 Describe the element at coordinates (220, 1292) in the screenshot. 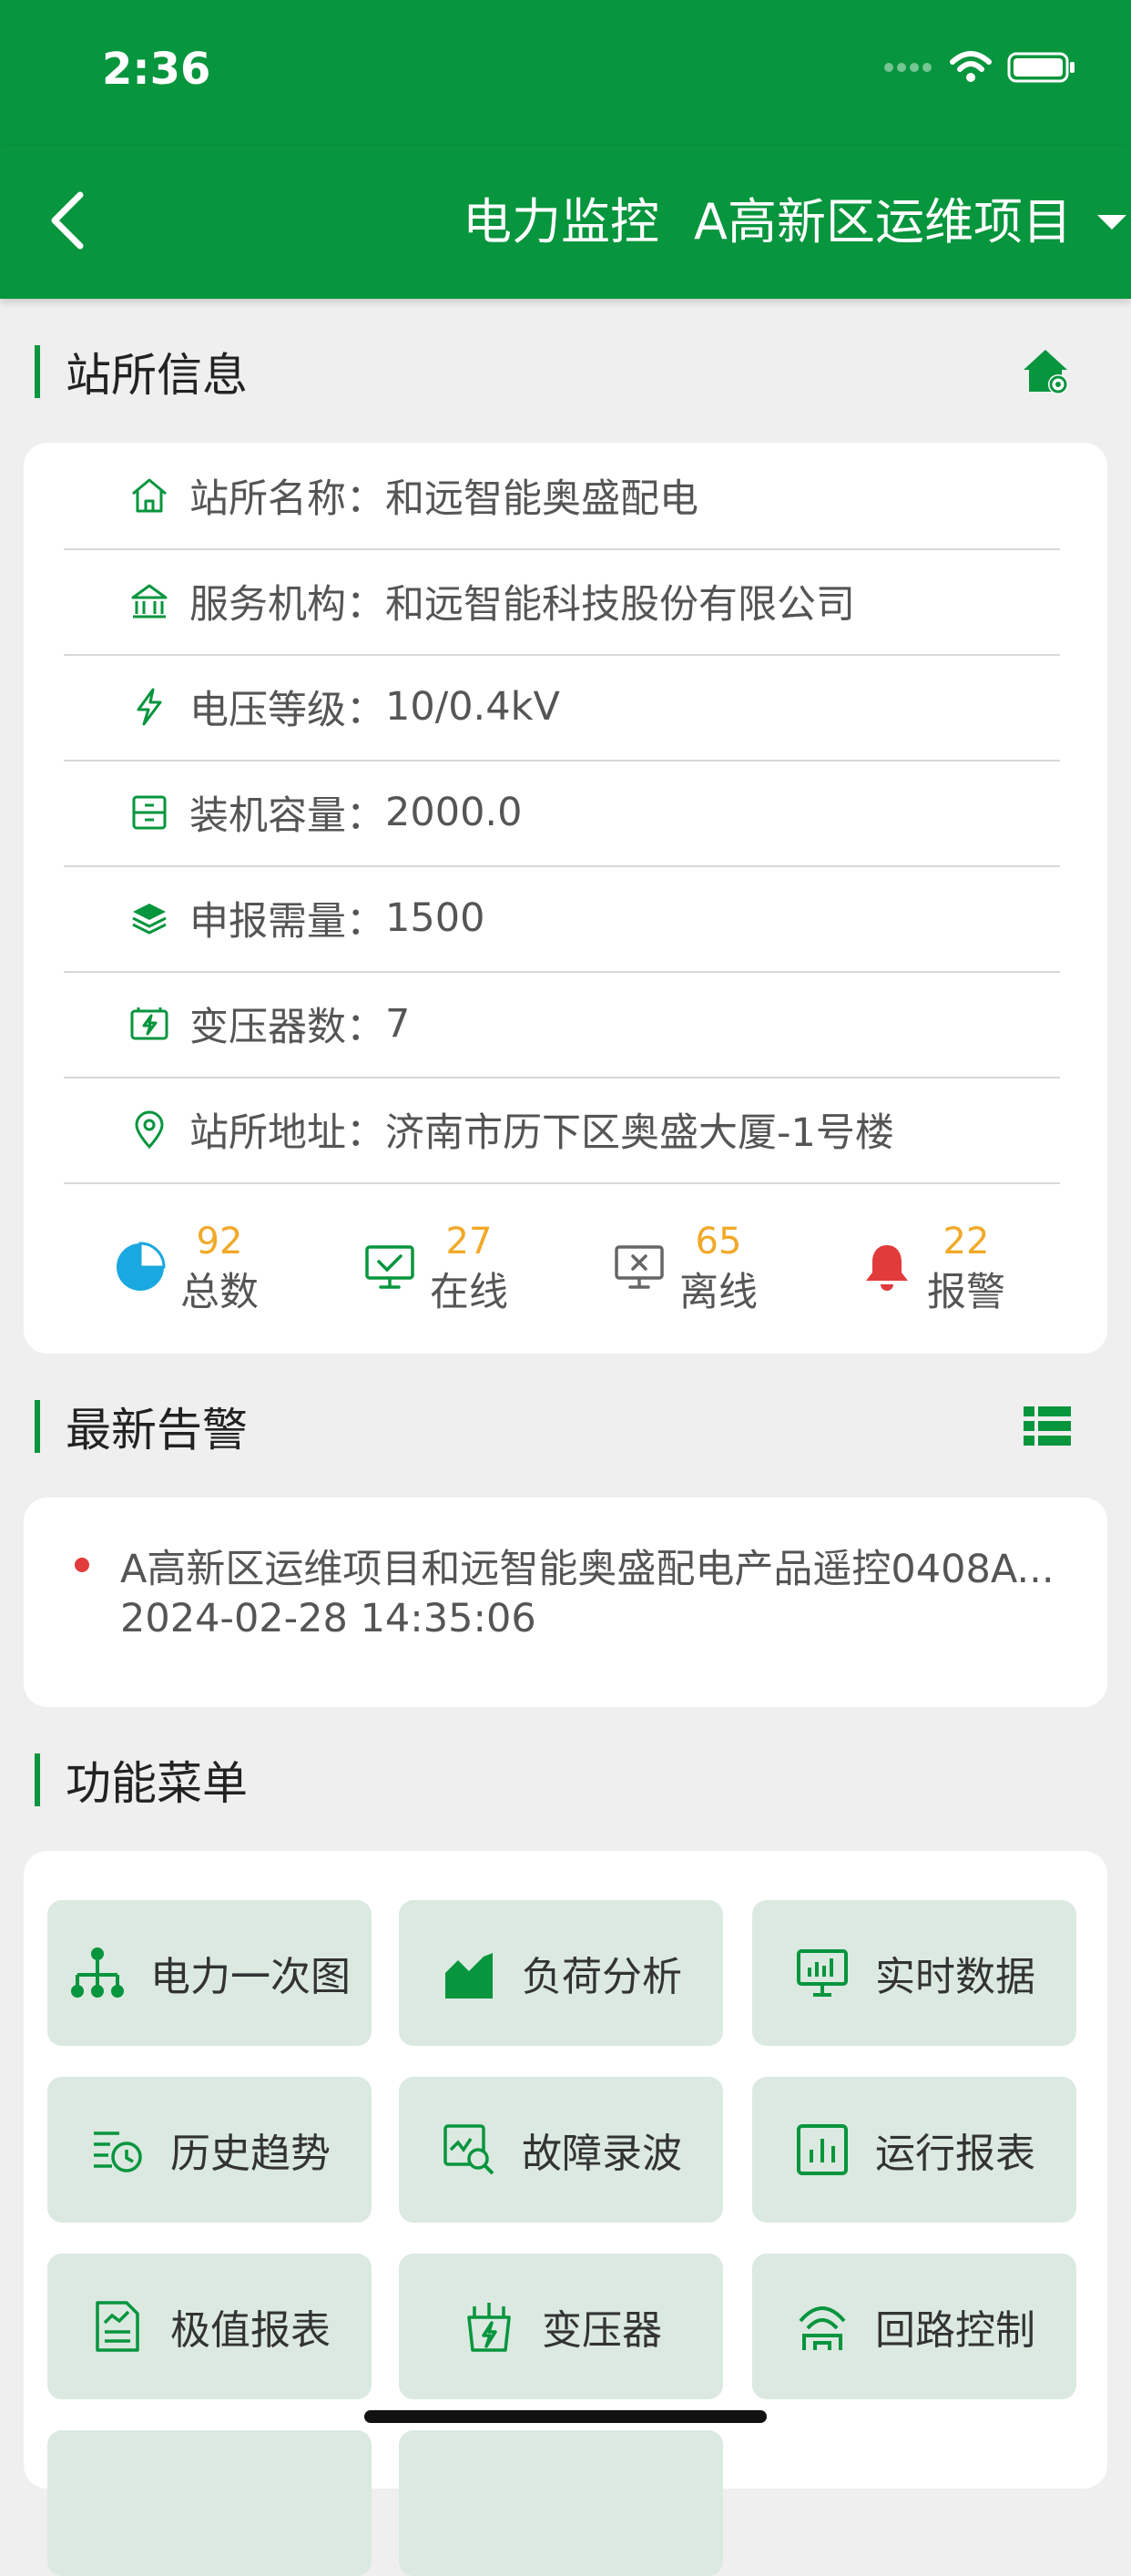

I see `stat-label: 总数` at that location.